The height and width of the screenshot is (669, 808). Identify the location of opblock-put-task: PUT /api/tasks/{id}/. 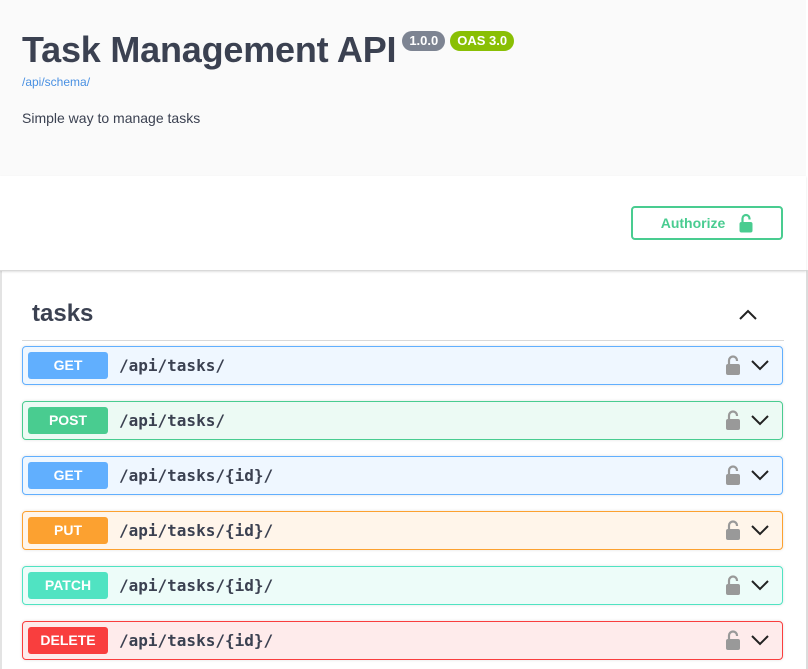
(402, 530).